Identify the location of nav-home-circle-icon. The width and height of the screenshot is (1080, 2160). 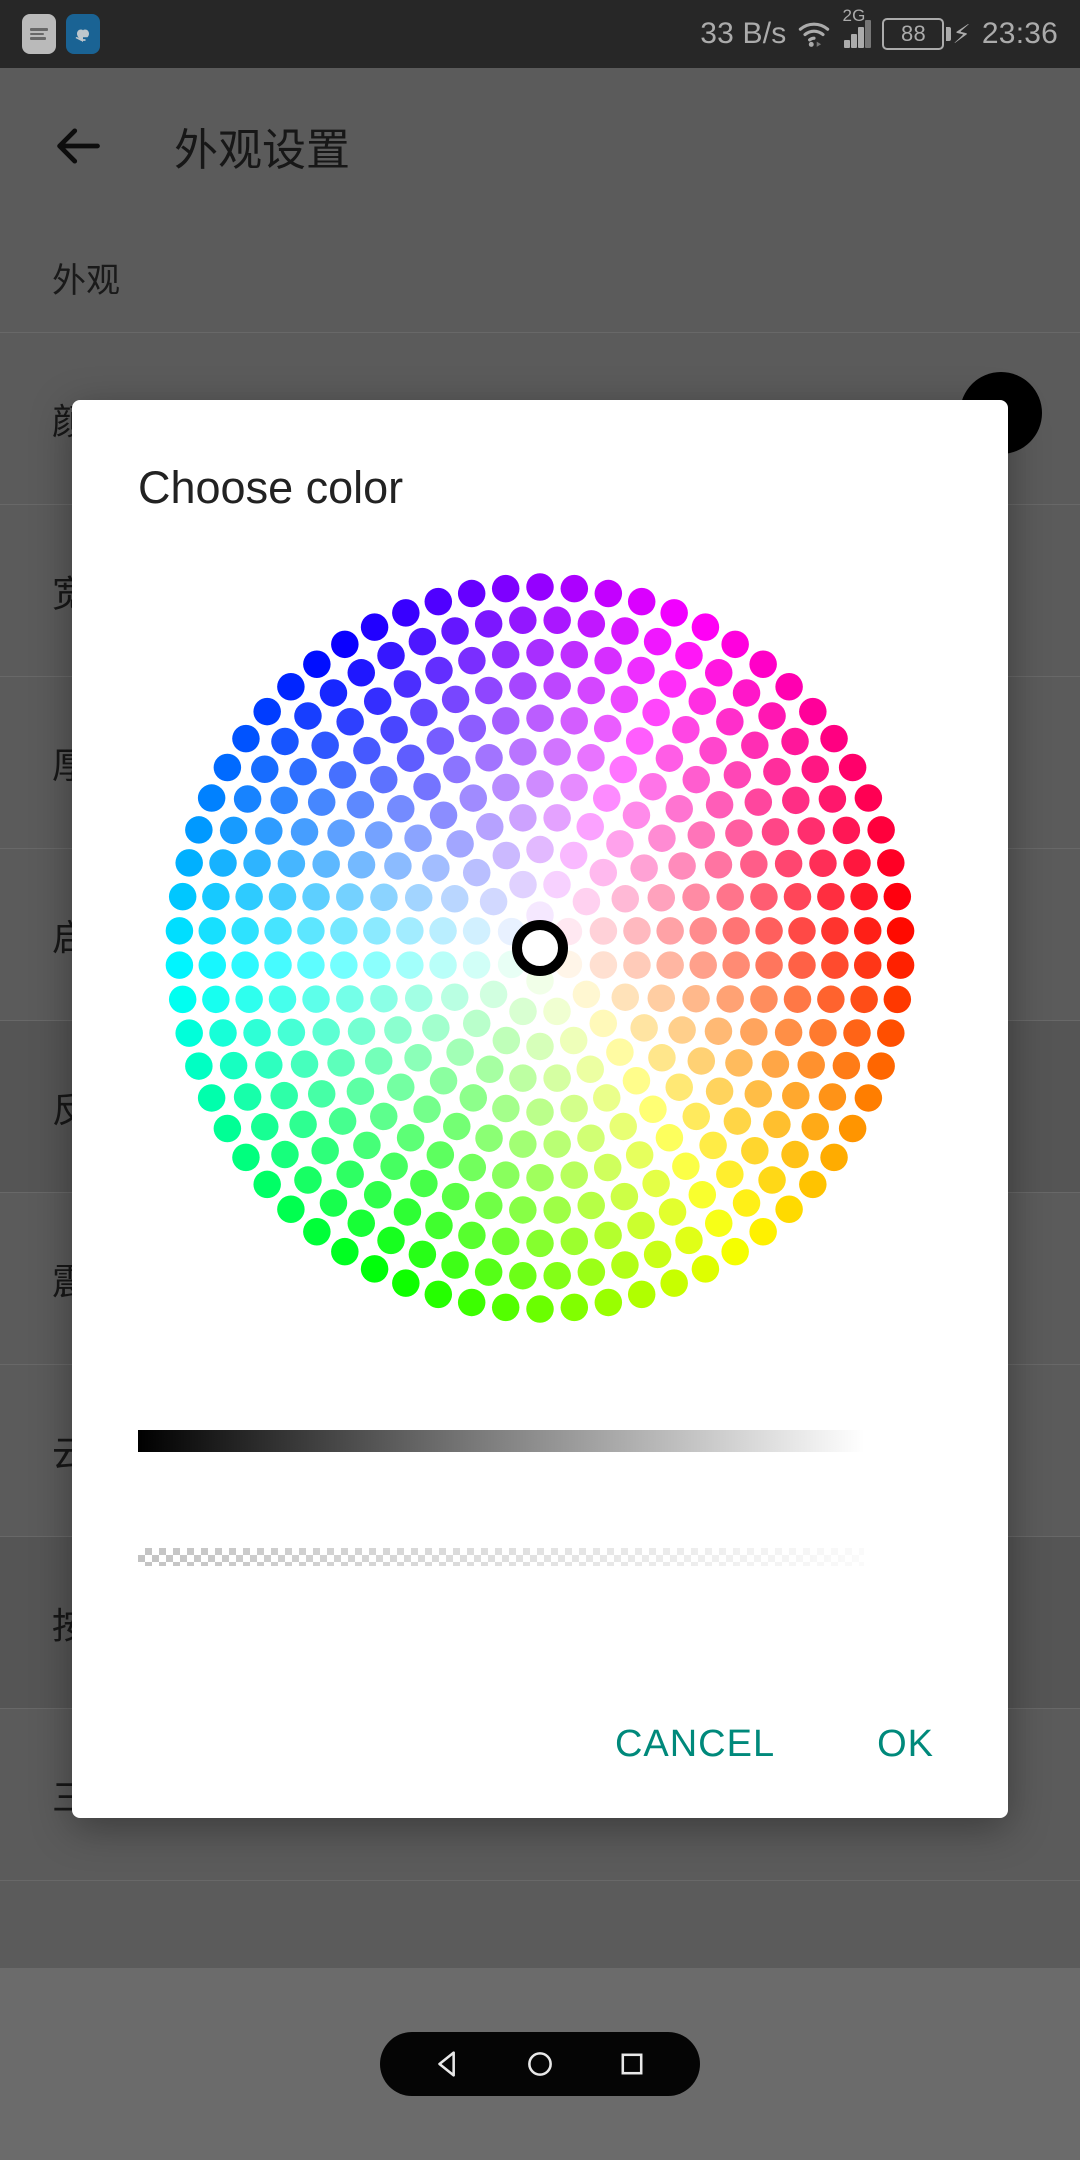
(540, 2064).